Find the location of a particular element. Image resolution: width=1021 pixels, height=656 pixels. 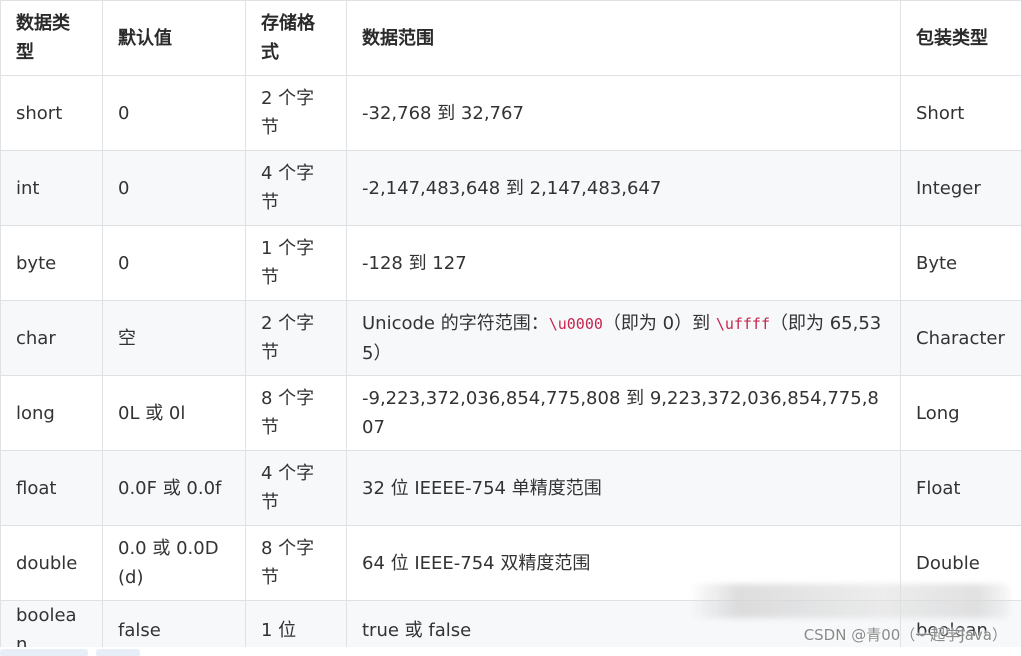

cell-wrapper: Integer is located at coordinates (960, 188).